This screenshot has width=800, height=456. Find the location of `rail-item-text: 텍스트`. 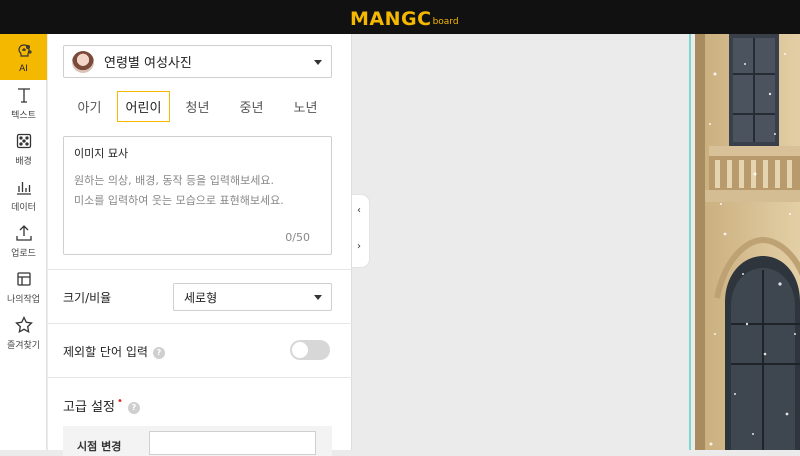

rail-item-text: 텍스트 is located at coordinates (23, 103).